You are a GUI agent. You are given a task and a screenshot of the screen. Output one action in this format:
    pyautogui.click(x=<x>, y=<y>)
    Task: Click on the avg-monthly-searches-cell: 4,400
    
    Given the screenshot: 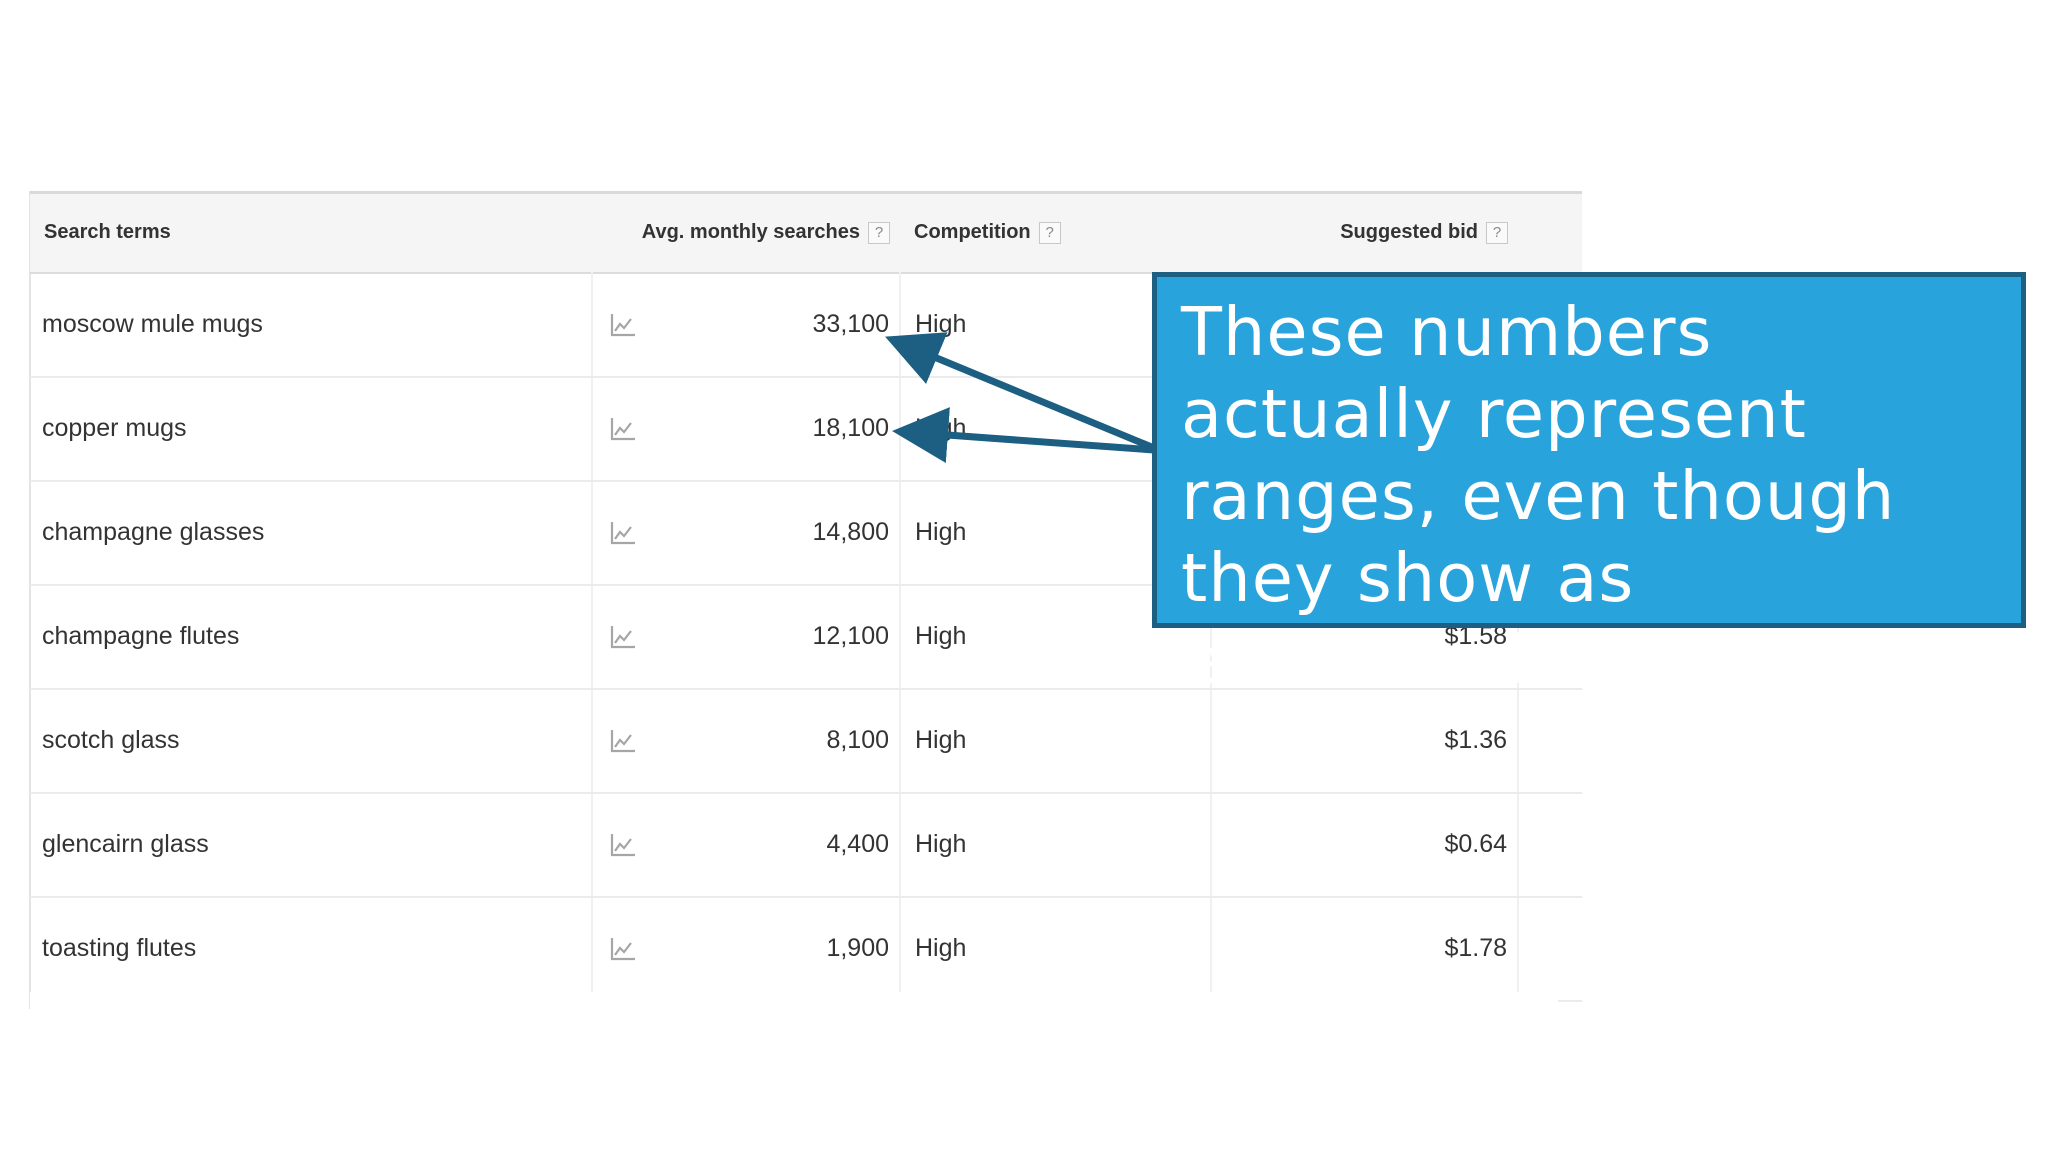 What is the action you would take?
    pyautogui.click(x=746, y=845)
    